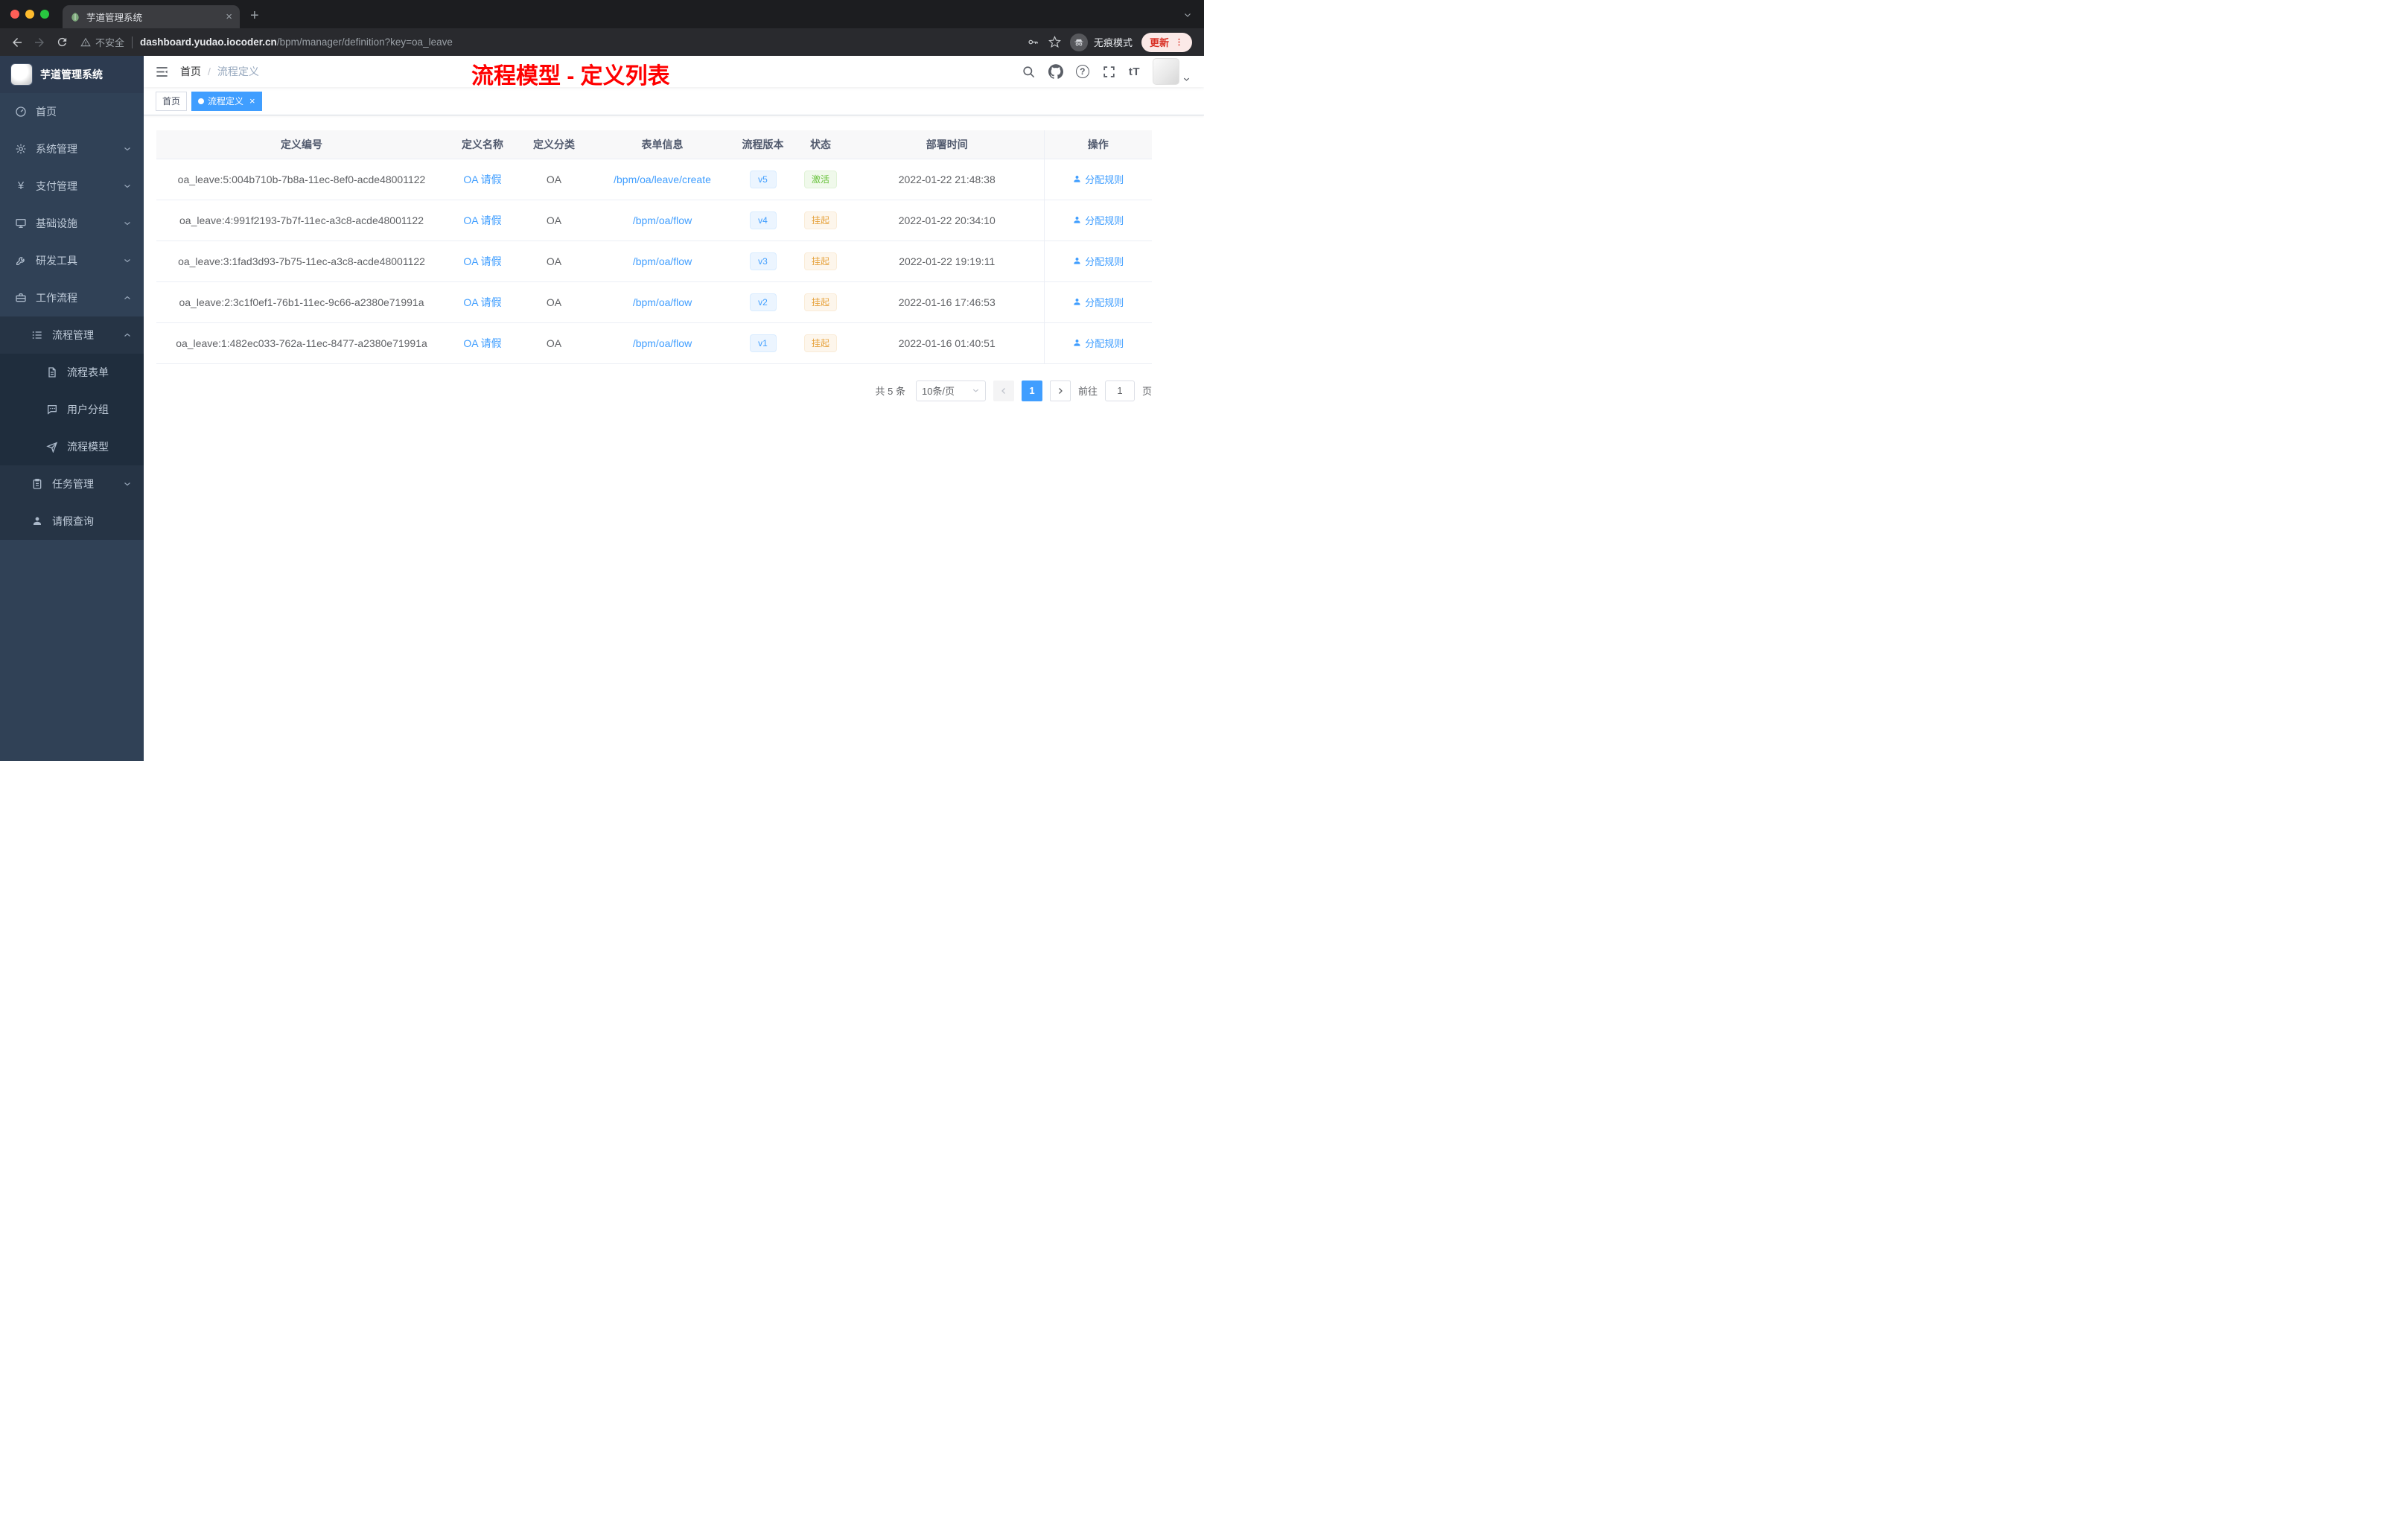 The image size is (2408, 1522). What do you see at coordinates (254, 16) in the screenshot?
I see `new-tab-button: +` at bounding box center [254, 16].